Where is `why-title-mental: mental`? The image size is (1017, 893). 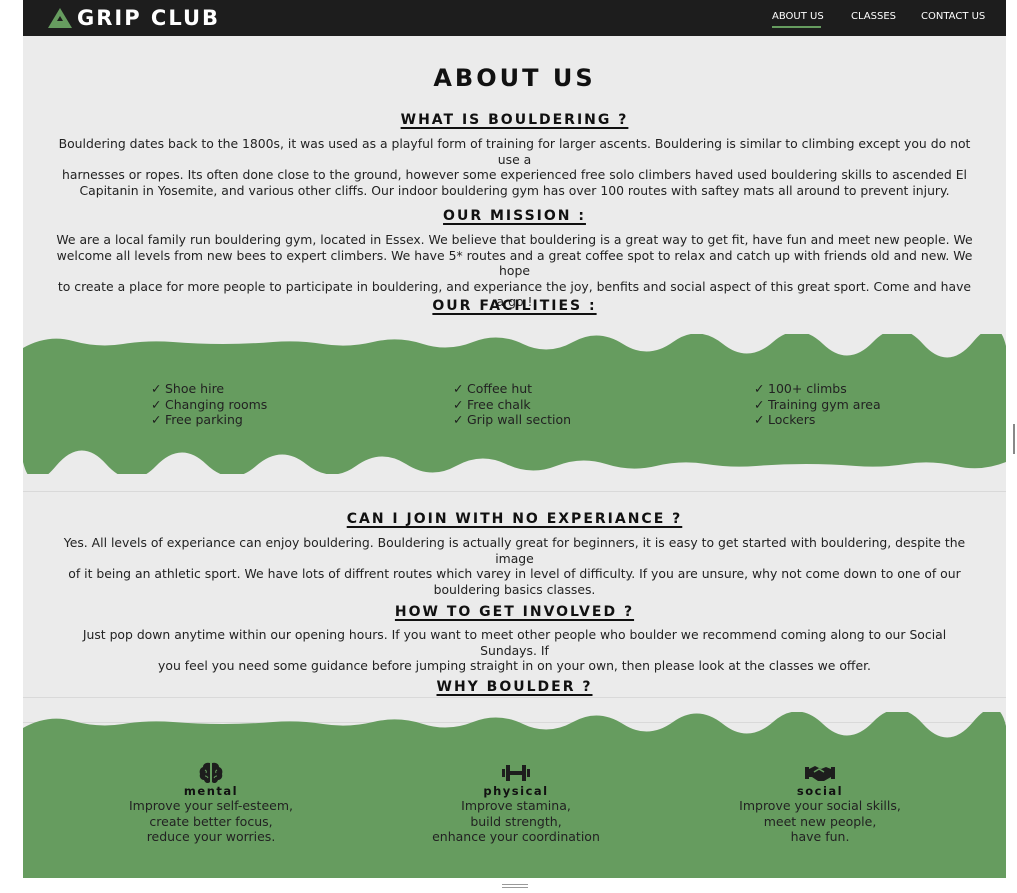
why-title-mental: mental is located at coordinates (211, 791).